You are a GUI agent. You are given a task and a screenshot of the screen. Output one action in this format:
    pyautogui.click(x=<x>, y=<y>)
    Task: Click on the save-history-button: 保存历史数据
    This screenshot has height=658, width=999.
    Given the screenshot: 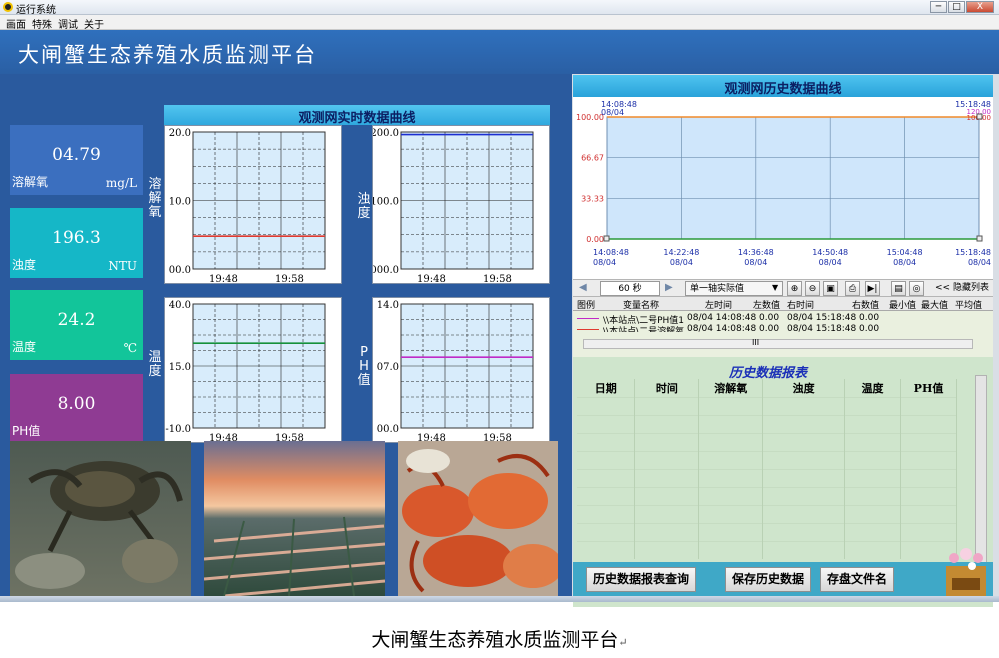 What is the action you would take?
    pyautogui.click(x=768, y=579)
    